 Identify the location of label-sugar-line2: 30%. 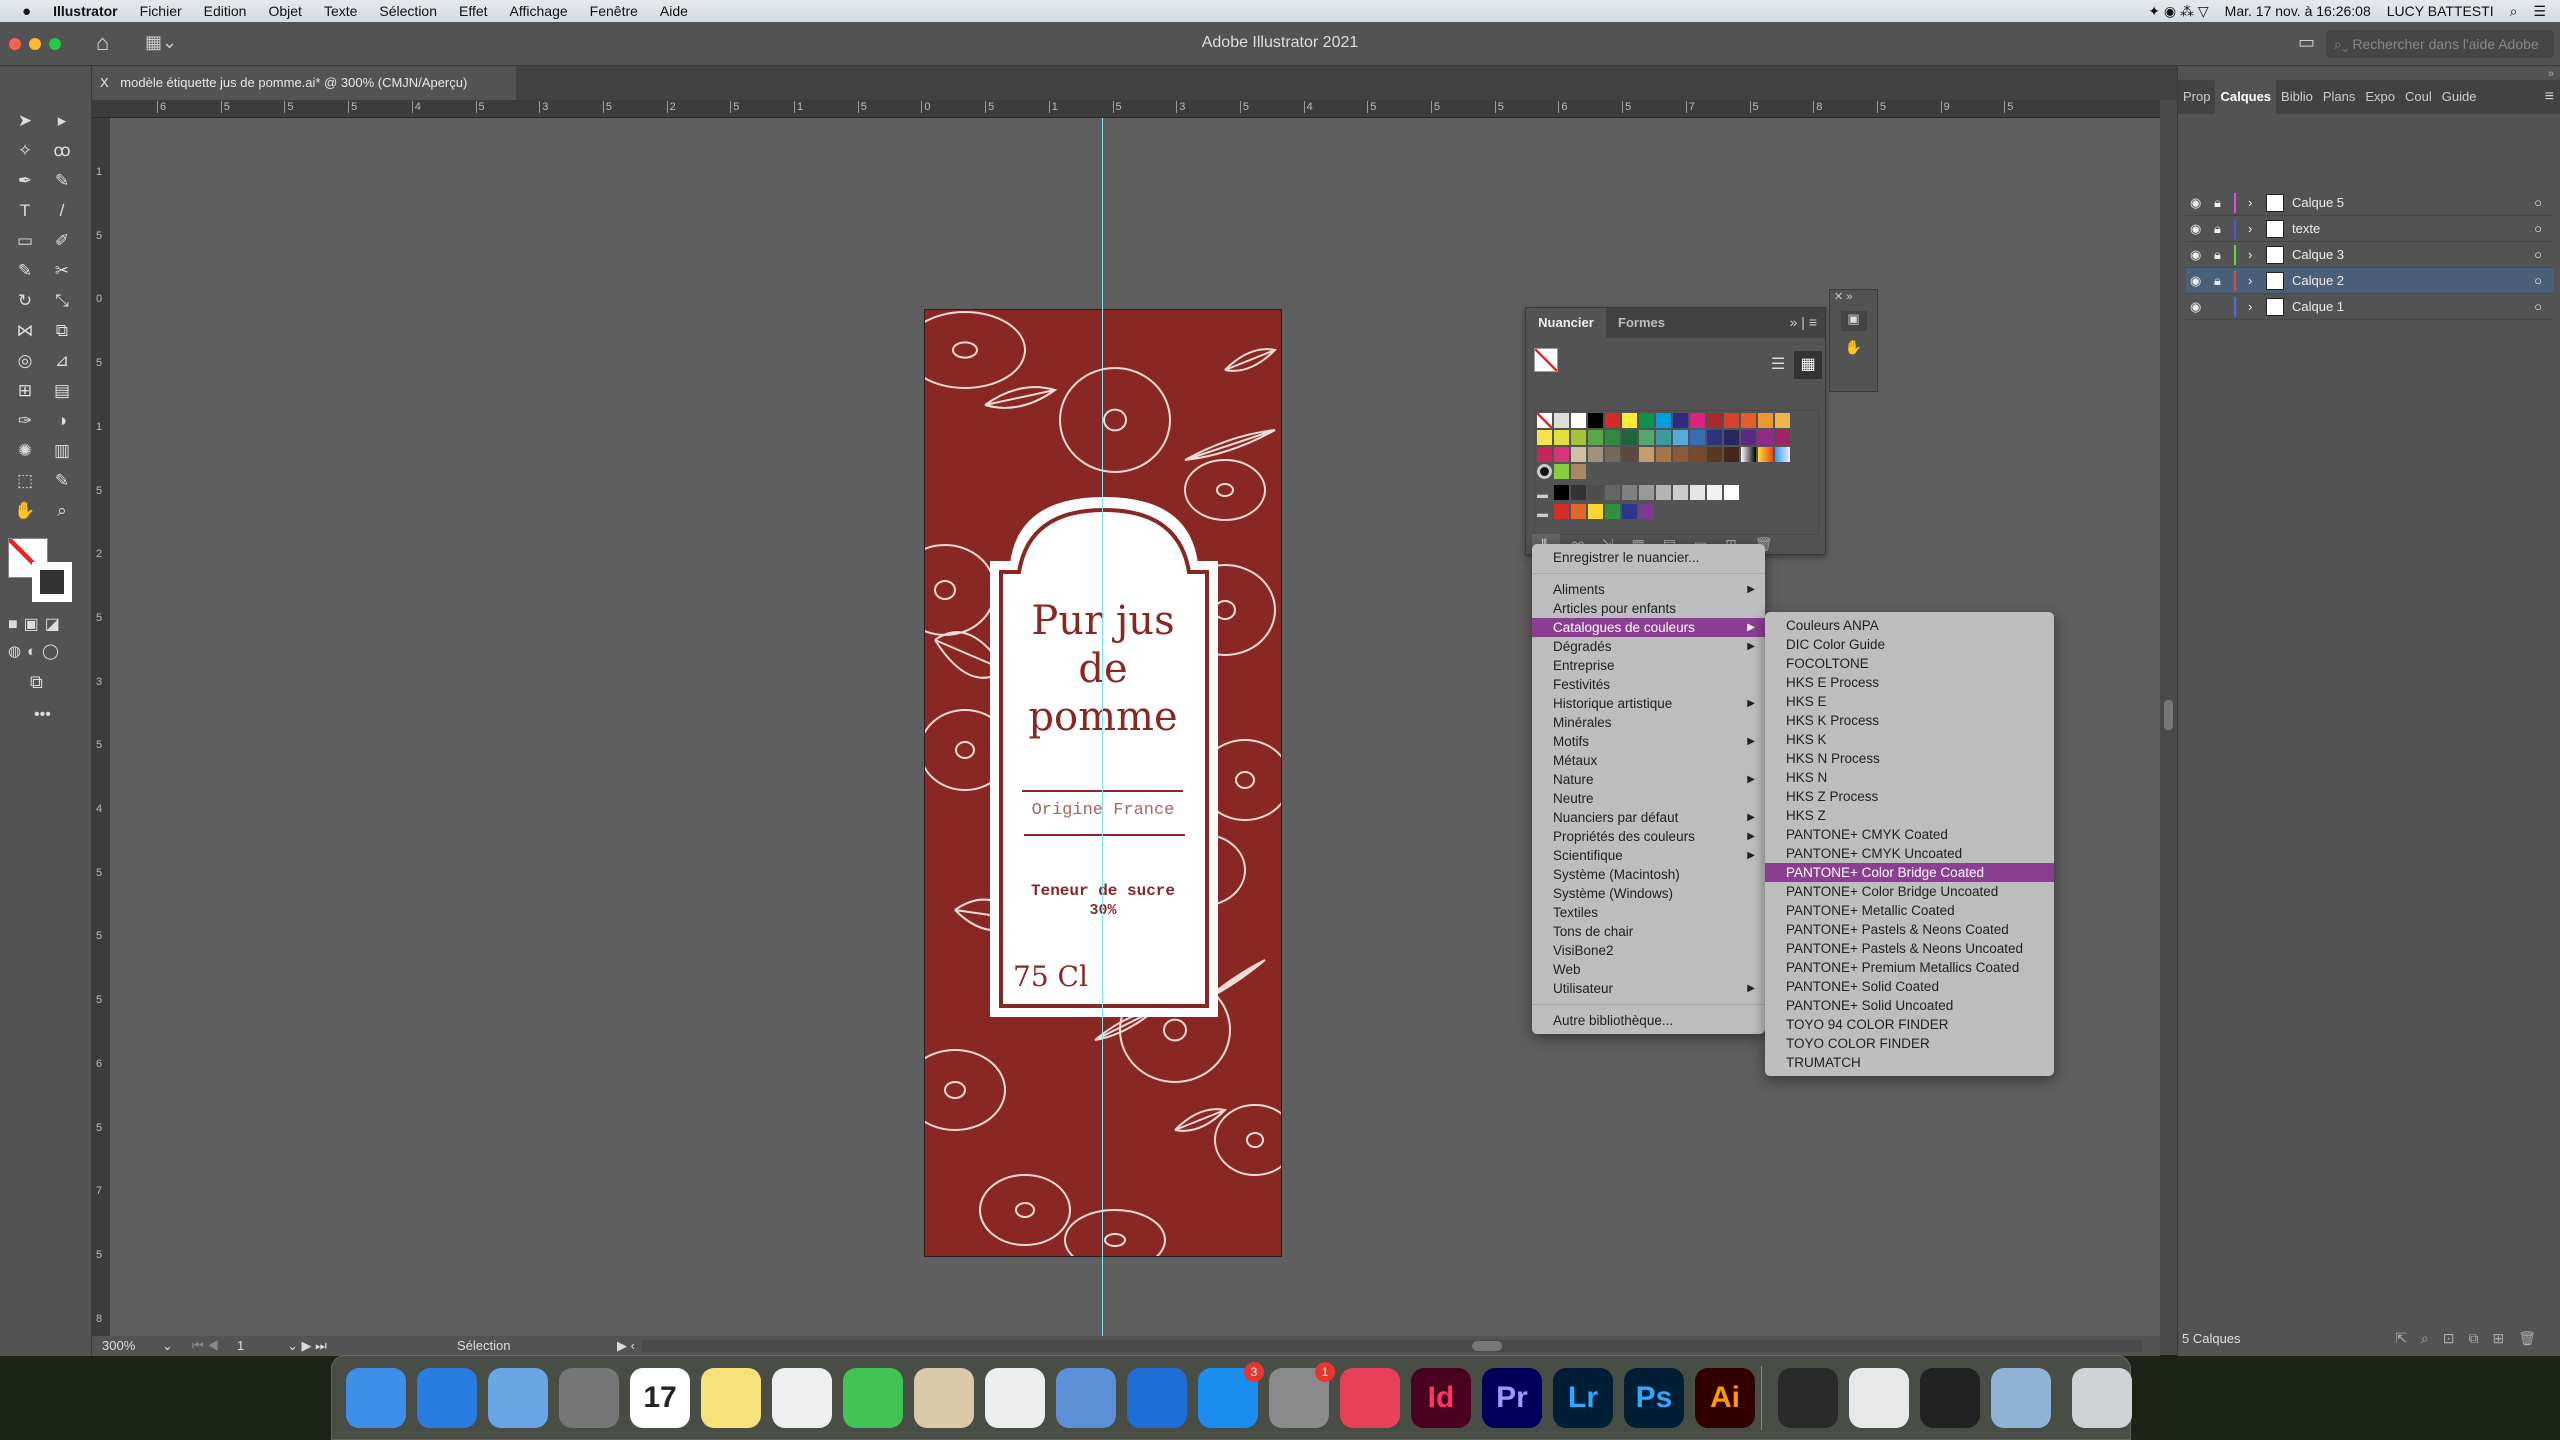
(1103, 910).